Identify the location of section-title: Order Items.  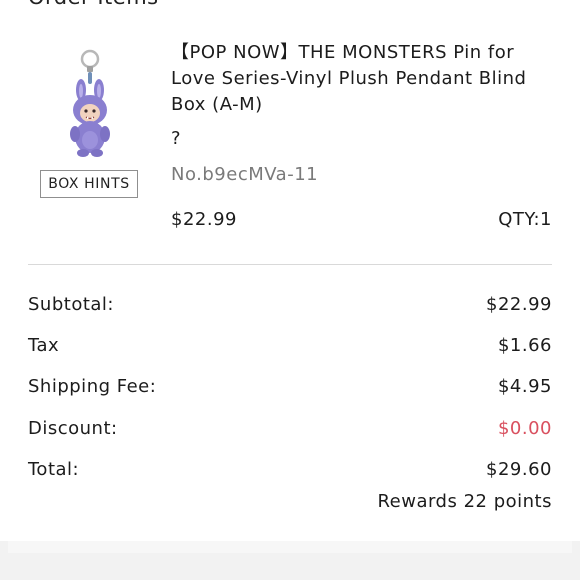
(93, 5).